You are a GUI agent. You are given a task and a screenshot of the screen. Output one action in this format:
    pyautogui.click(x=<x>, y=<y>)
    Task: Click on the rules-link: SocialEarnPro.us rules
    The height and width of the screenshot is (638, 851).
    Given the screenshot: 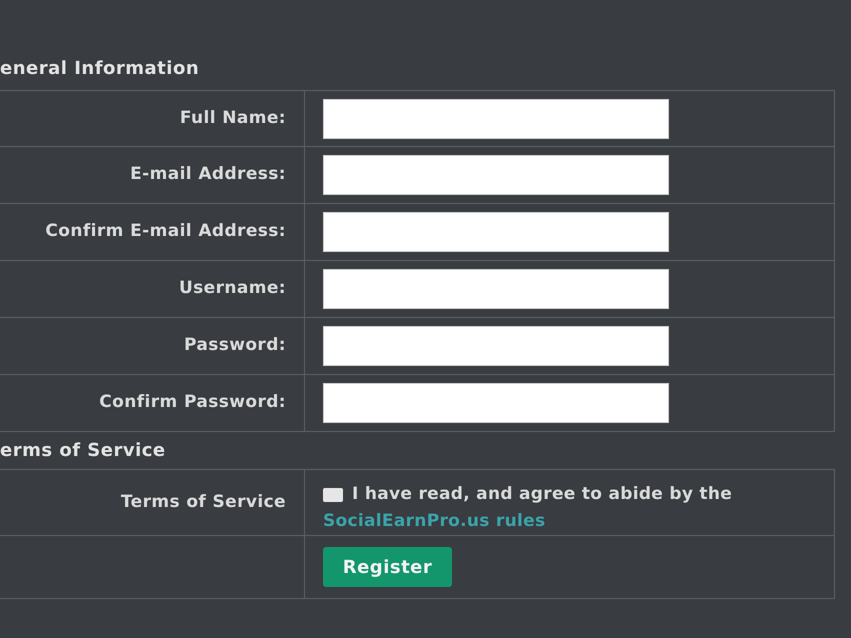 What is the action you would take?
    pyautogui.click(x=434, y=521)
    